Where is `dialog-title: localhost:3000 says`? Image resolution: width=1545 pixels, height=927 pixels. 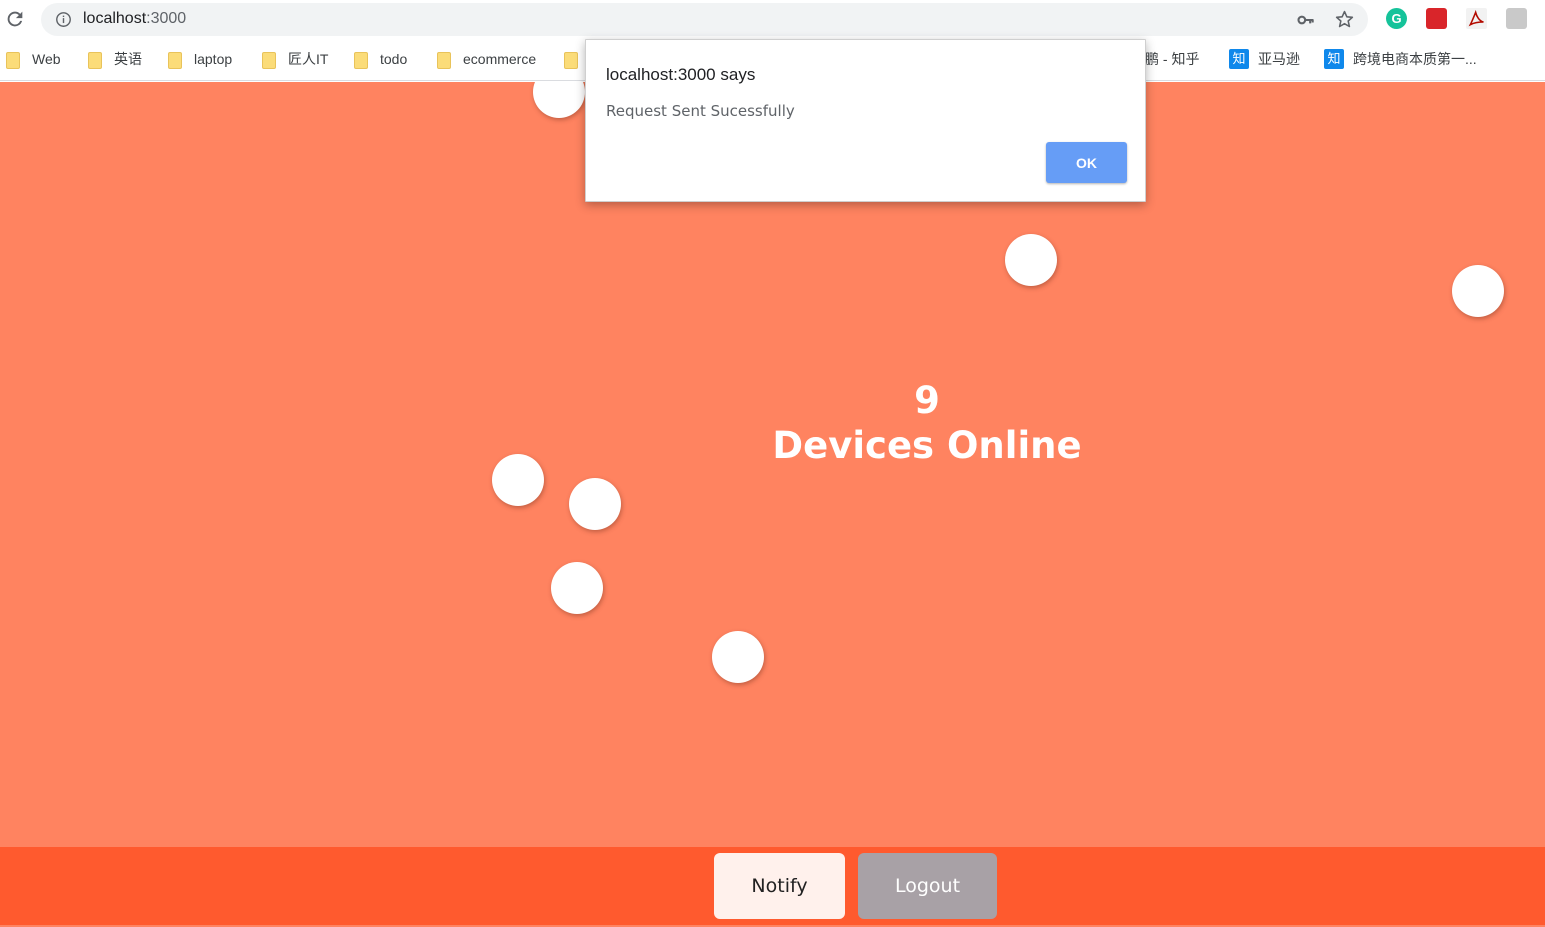 dialog-title: localhost:3000 says is located at coordinates (681, 74).